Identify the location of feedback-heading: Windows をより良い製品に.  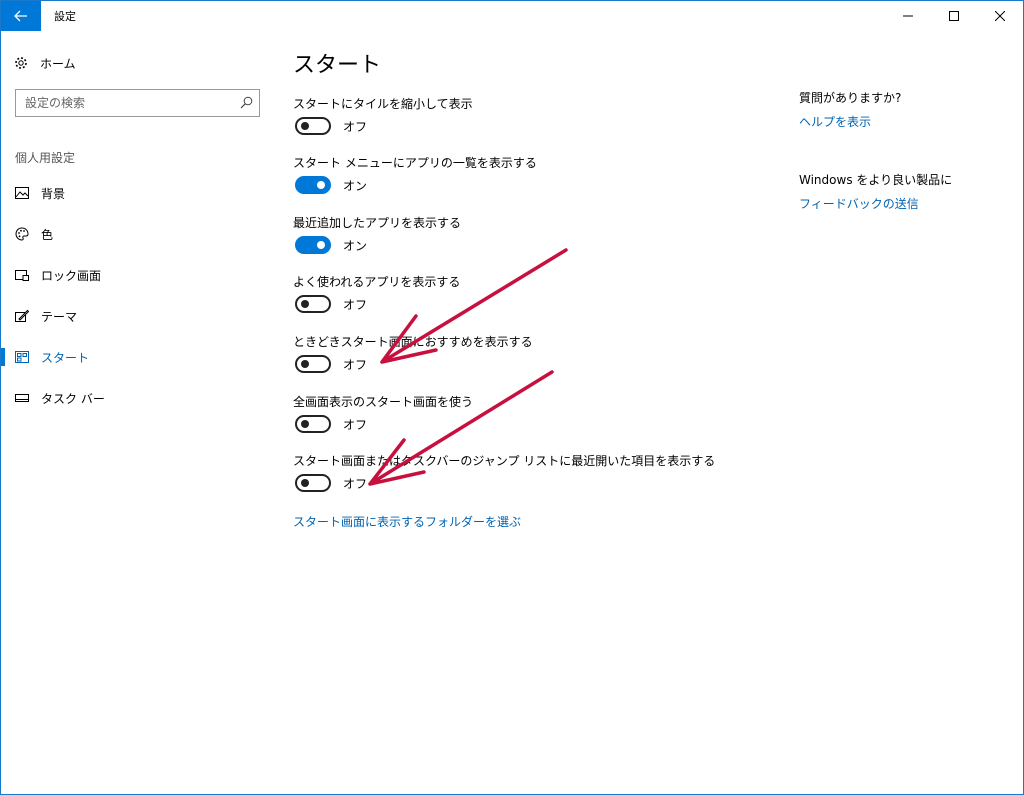
(876, 180).